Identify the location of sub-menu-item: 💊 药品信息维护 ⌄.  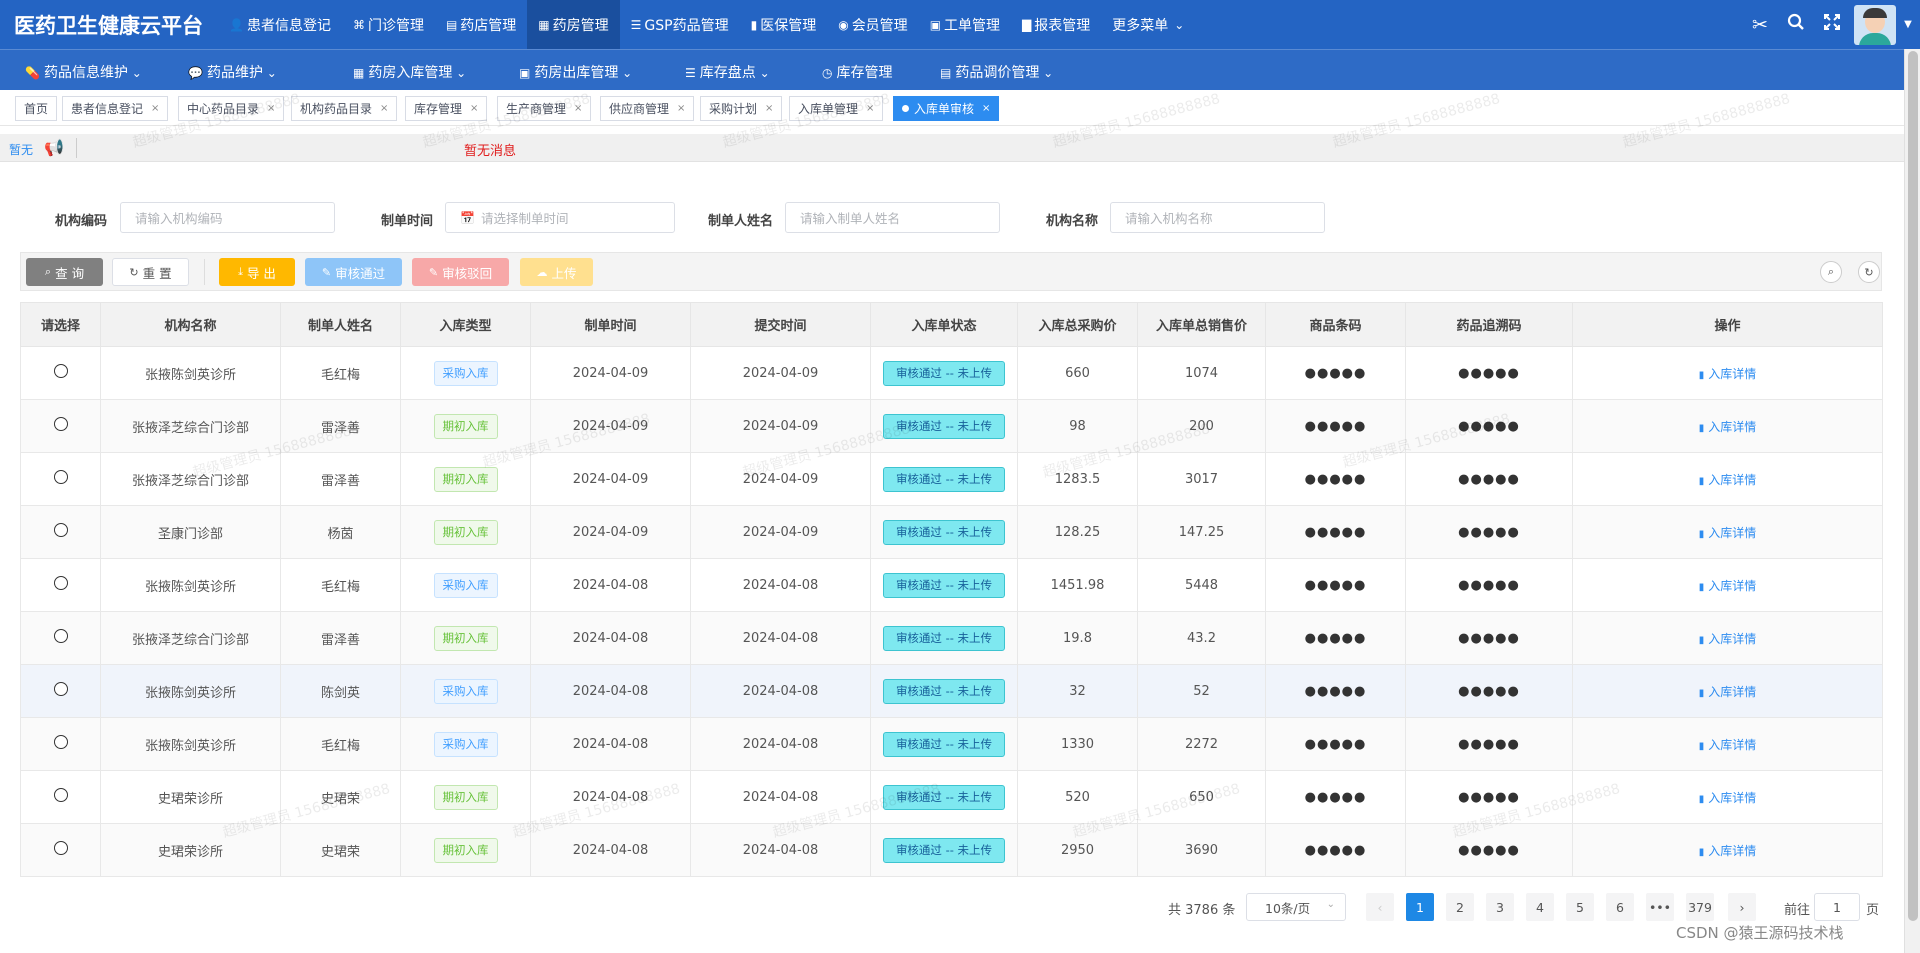
(83, 72).